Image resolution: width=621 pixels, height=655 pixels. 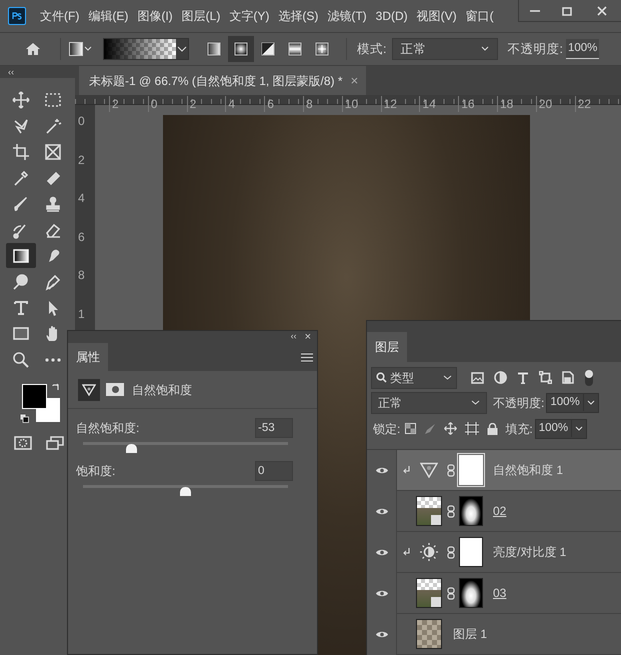 I want to click on collapse-toolbar-button: ‹‹, so click(x=37, y=72).